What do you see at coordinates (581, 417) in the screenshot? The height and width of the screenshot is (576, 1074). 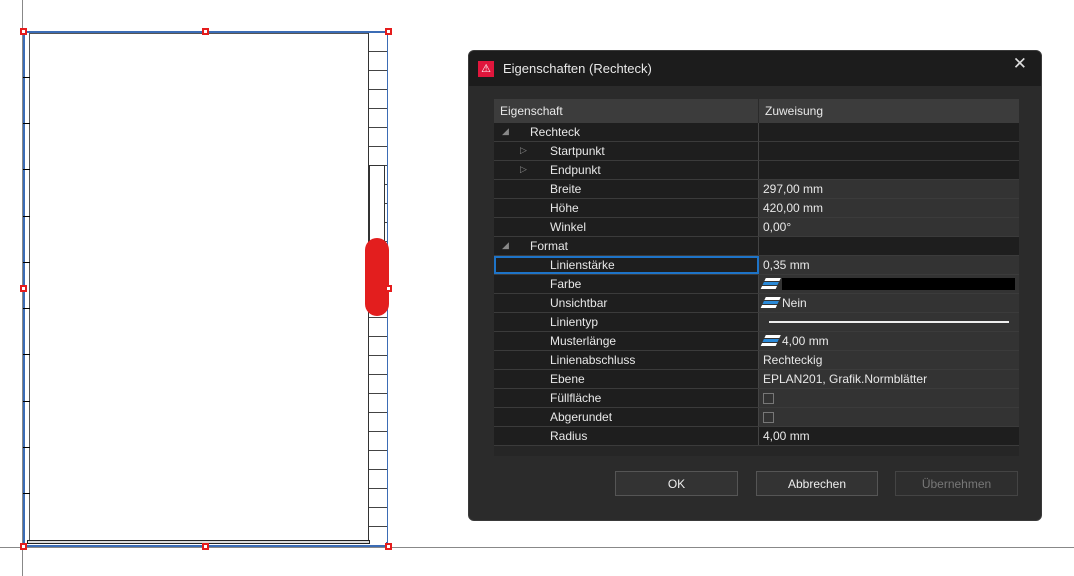 I see `property-label: Abgerundet` at bounding box center [581, 417].